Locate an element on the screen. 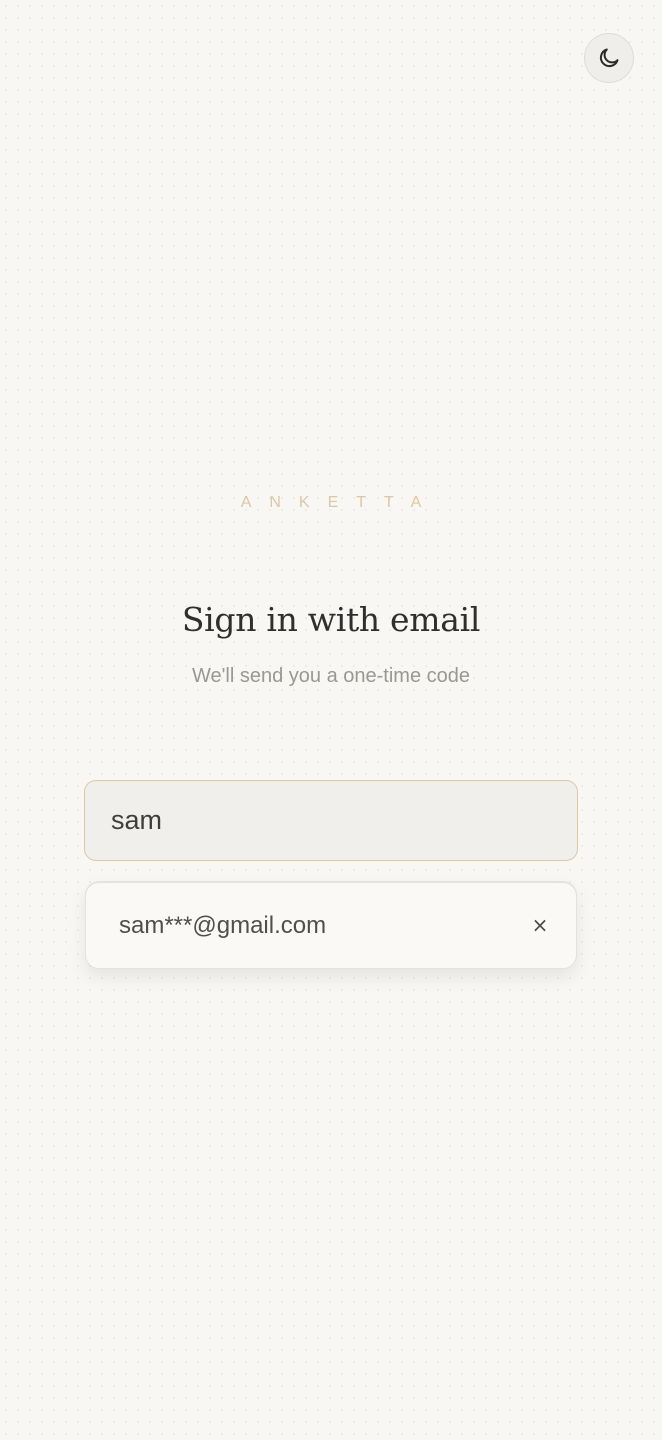 The height and width of the screenshot is (1440, 662). email-suggestion-label: sam***@gmail.com is located at coordinates (223, 925).